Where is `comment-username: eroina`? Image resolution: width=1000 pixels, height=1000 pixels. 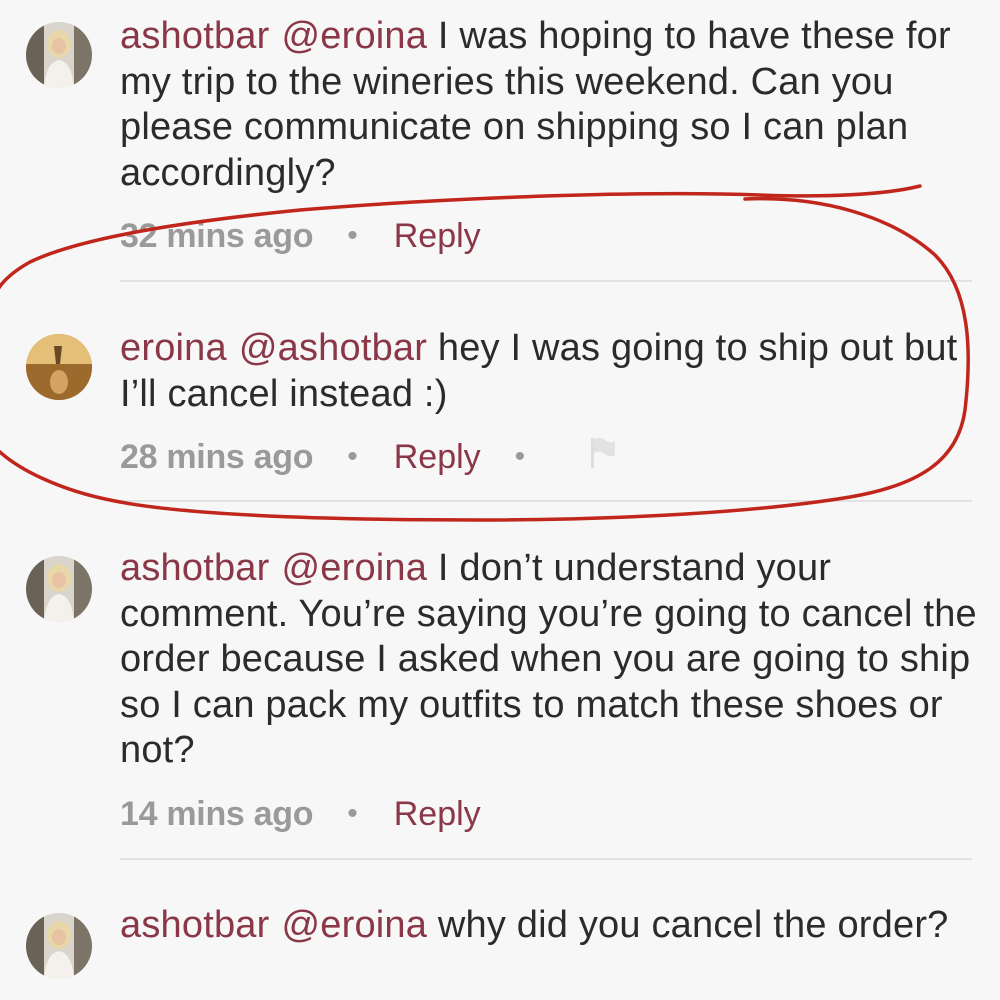 comment-username: eroina is located at coordinates (173, 348).